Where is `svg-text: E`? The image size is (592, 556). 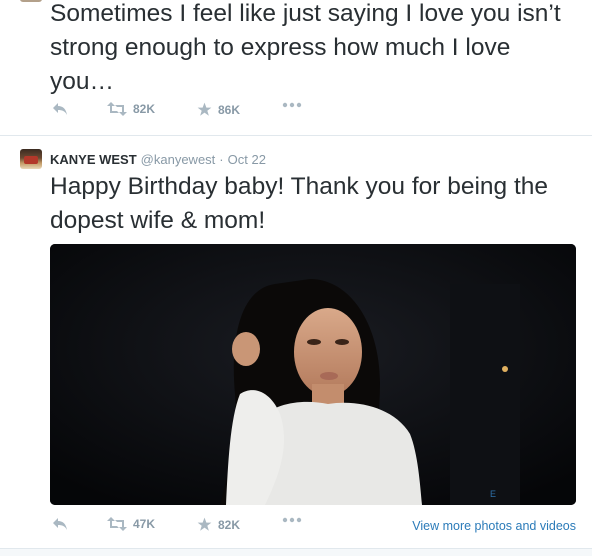 svg-text: E is located at coordinates (493, 494).